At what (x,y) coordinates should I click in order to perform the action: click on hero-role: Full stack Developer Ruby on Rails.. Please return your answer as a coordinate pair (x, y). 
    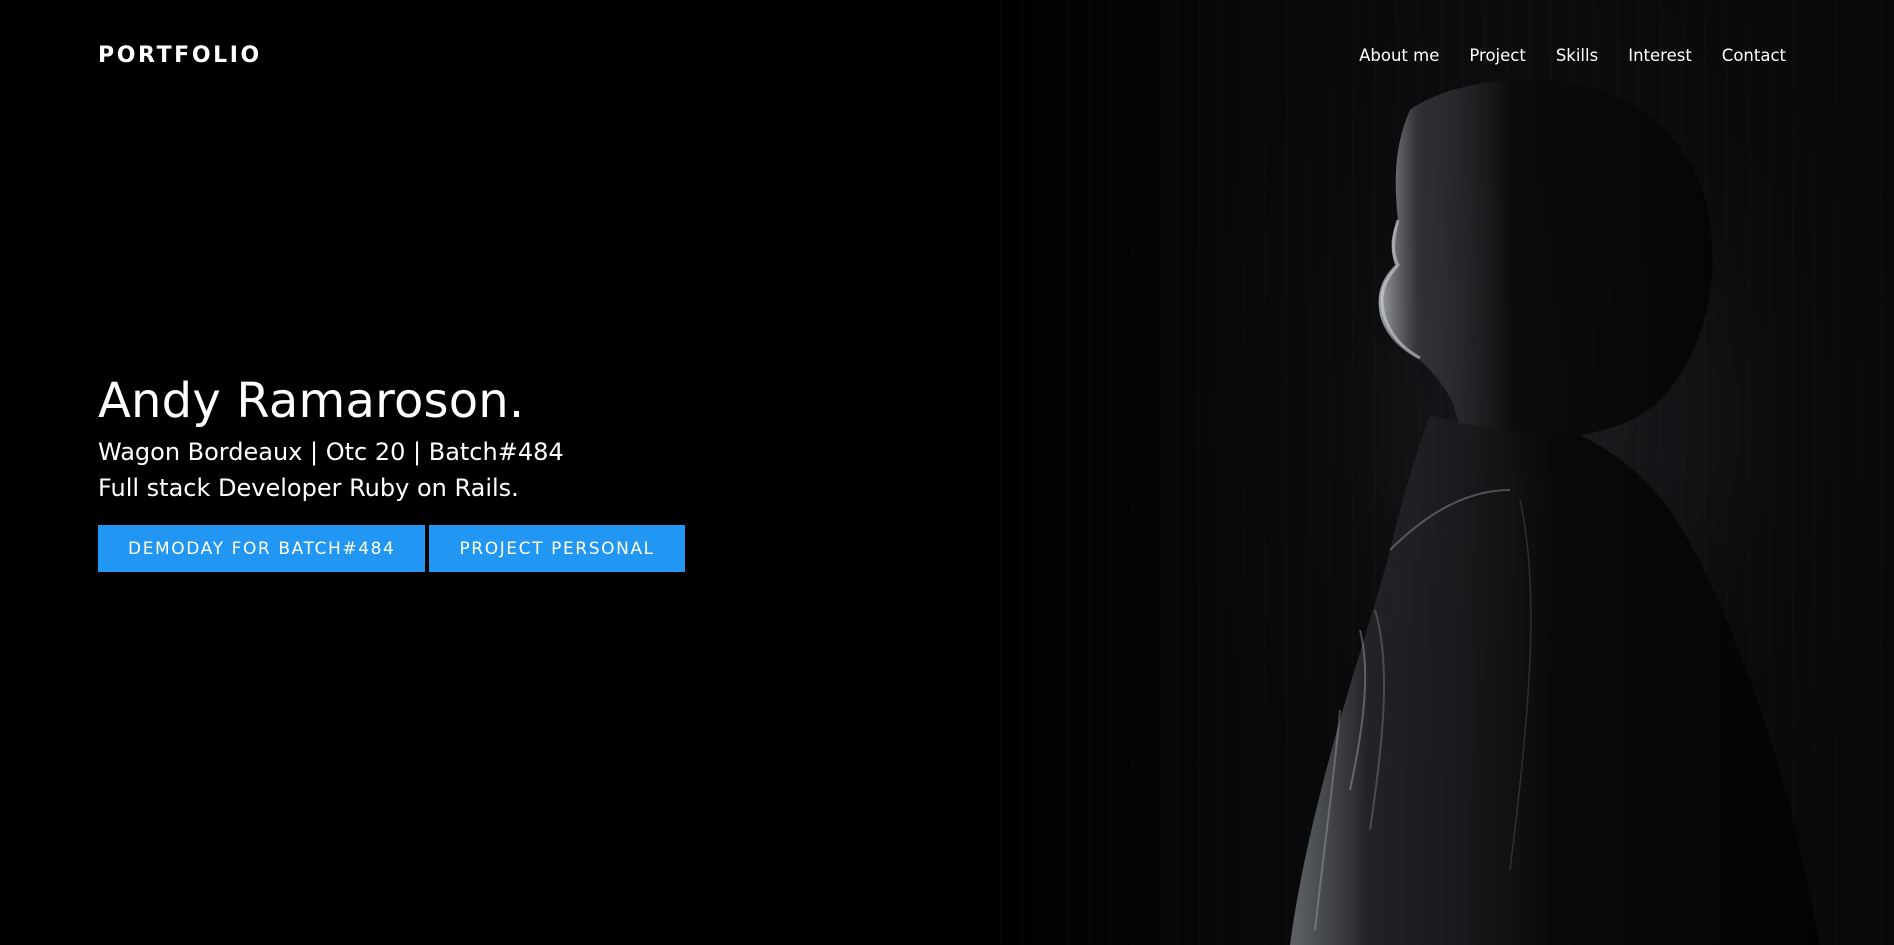
    Looking at the image, I should click on (308, 488).